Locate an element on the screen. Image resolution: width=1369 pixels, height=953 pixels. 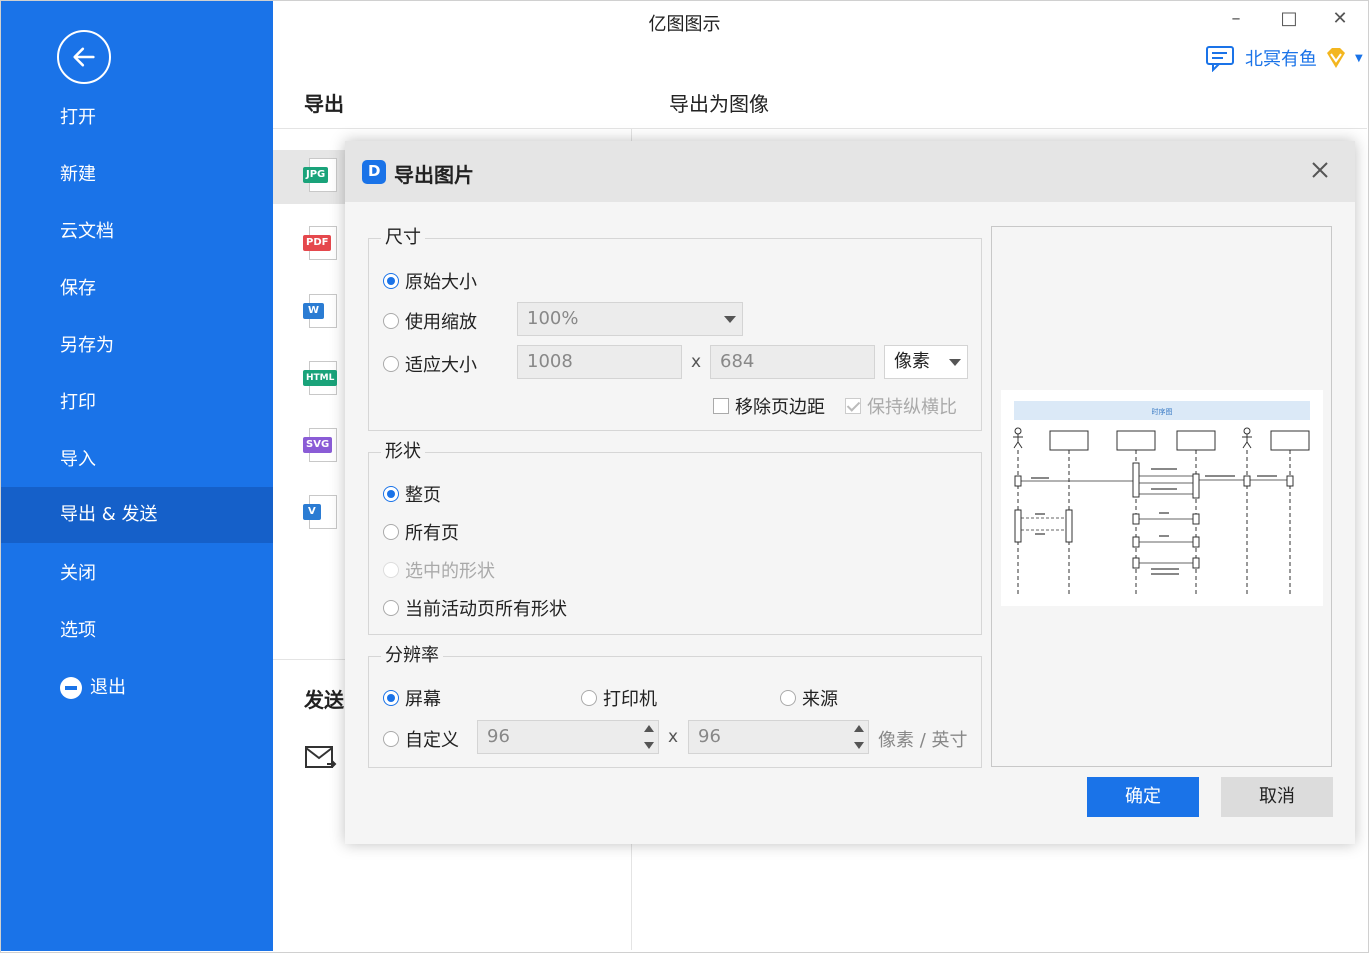
arrow-left-icon is located at coordinates (84, 57).